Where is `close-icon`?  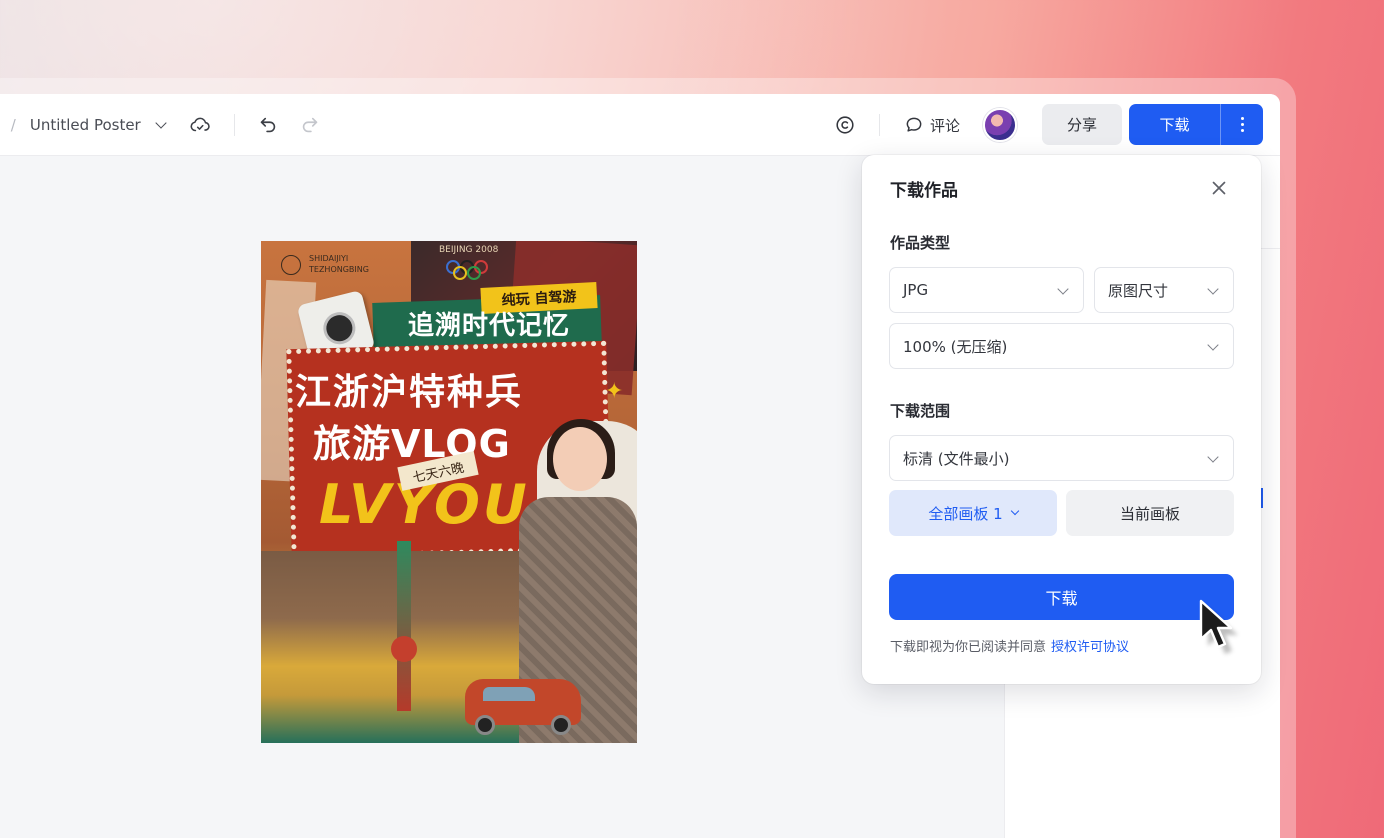 close-icon is located at coordinates (1219, 188).